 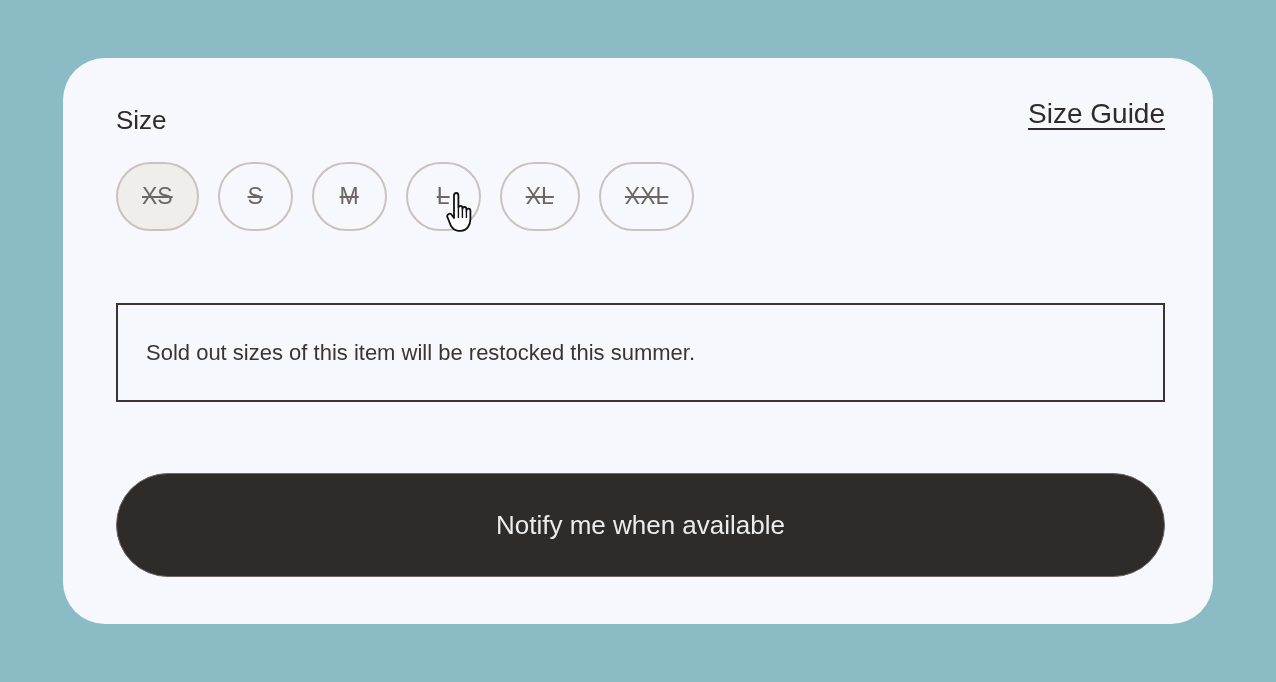 I want to click on size-option: M, so click(x=349, y=196).